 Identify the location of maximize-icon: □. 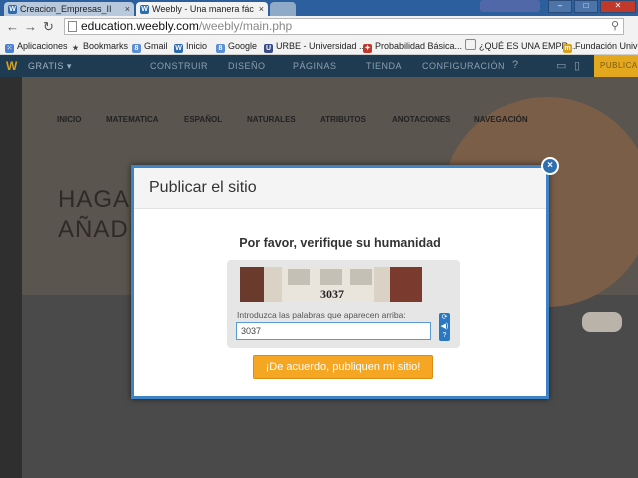
(586, 6).